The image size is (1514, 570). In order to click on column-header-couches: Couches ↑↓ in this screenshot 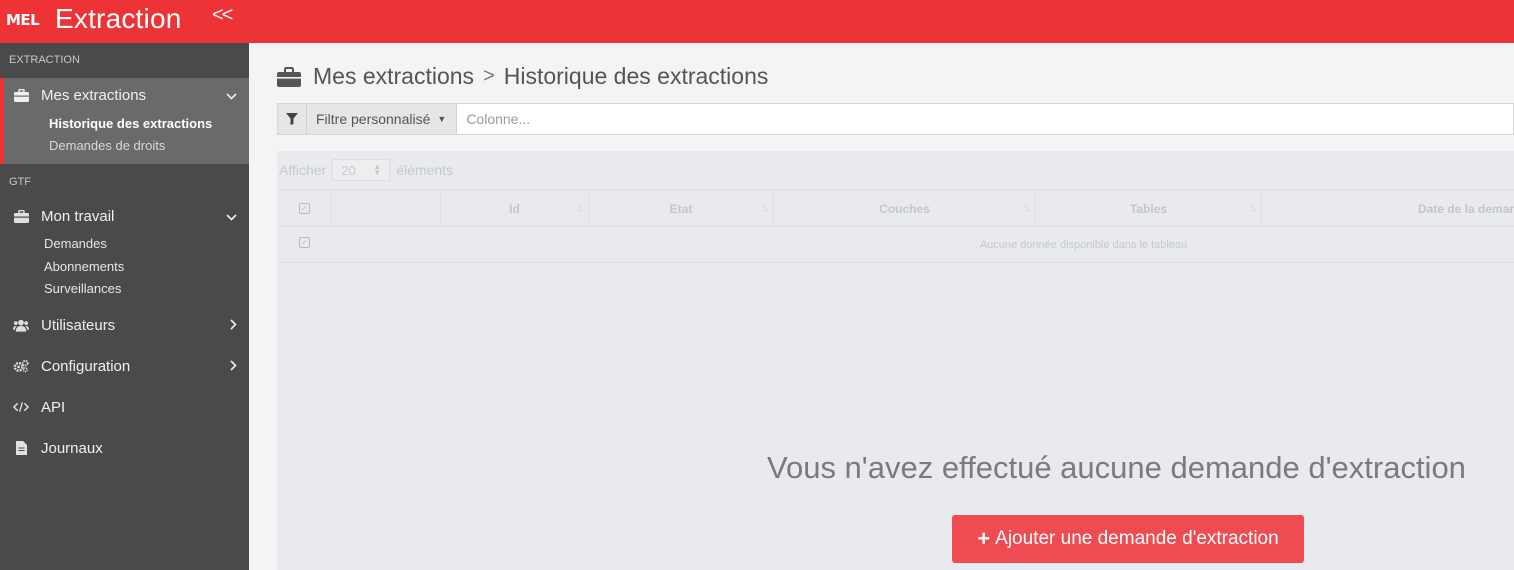, I will do `click(905, 208)`.